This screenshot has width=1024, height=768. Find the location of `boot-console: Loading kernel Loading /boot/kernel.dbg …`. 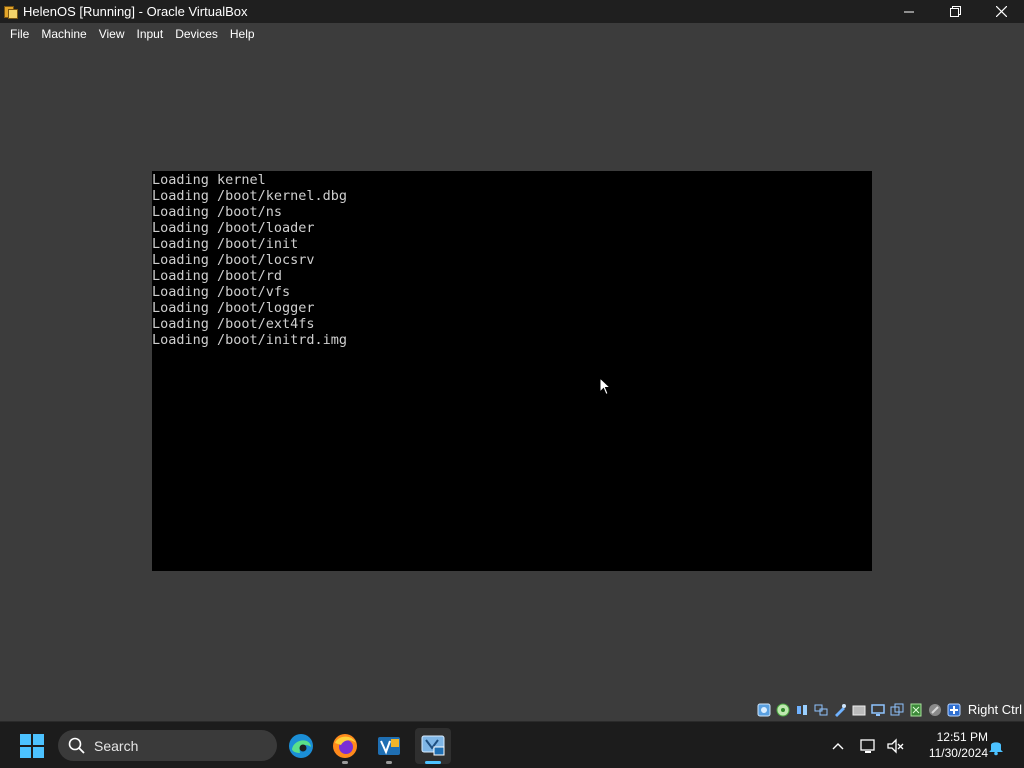

boot-console: Loading kernel Loading /boot/kernel.dbg … is located at coordinates (249, 260).